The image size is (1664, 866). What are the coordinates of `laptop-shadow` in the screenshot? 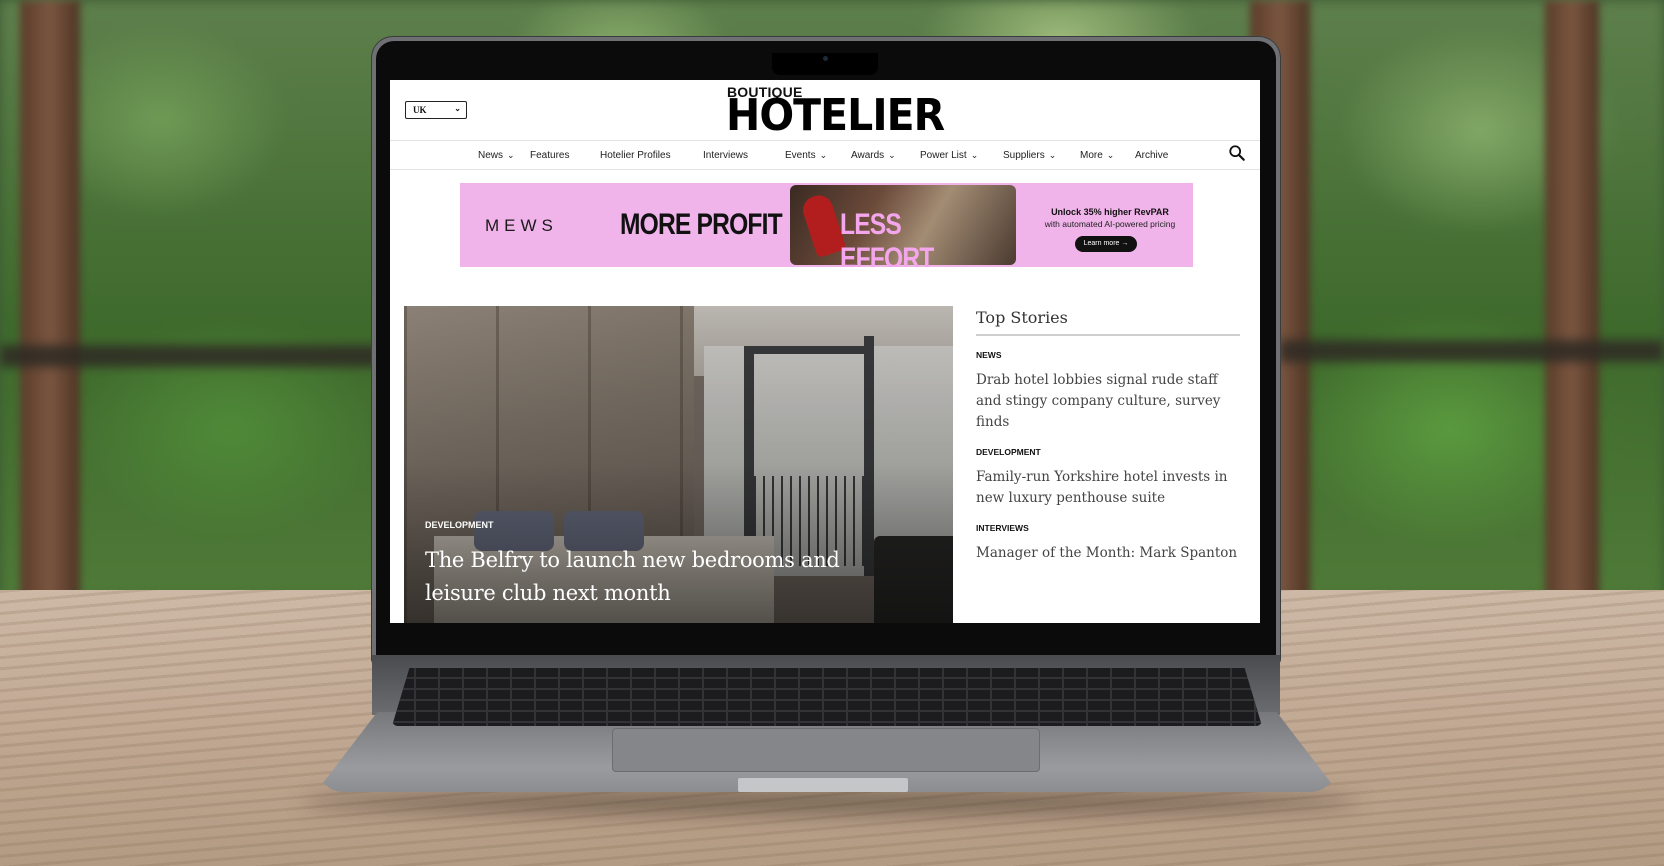 It's located at (830, 802).